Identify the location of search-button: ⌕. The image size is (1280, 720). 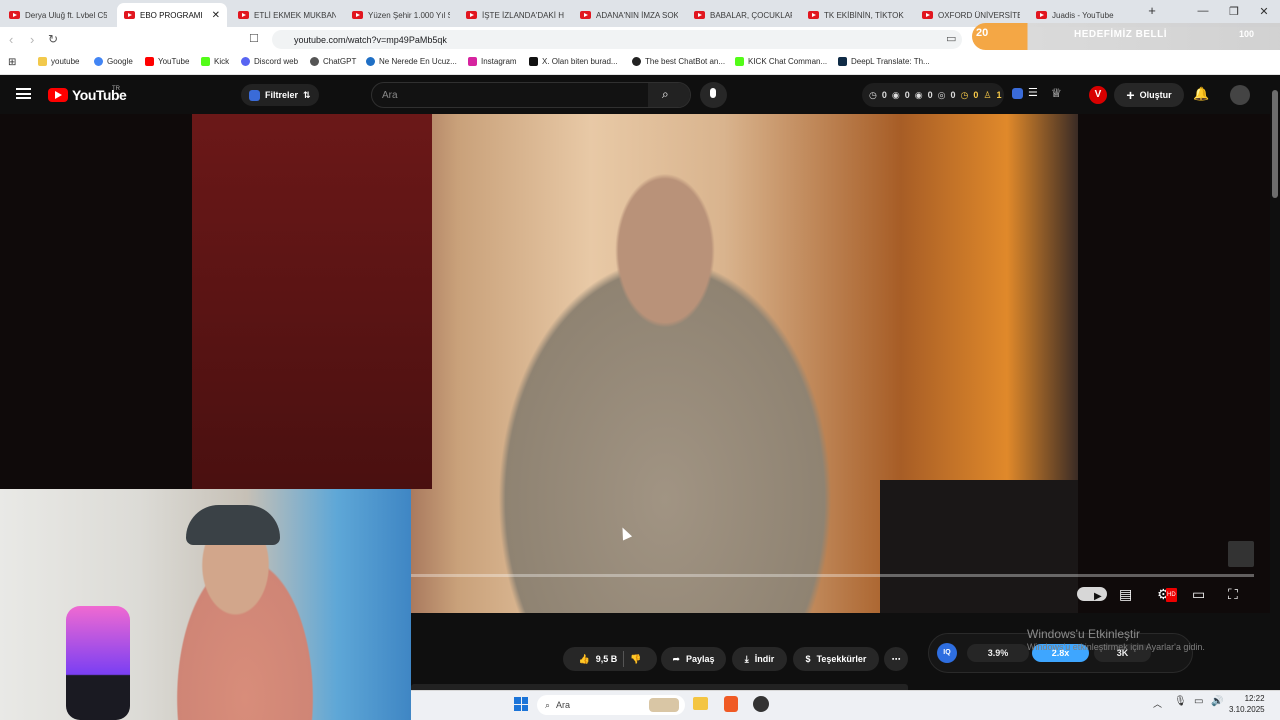
(669, 95).